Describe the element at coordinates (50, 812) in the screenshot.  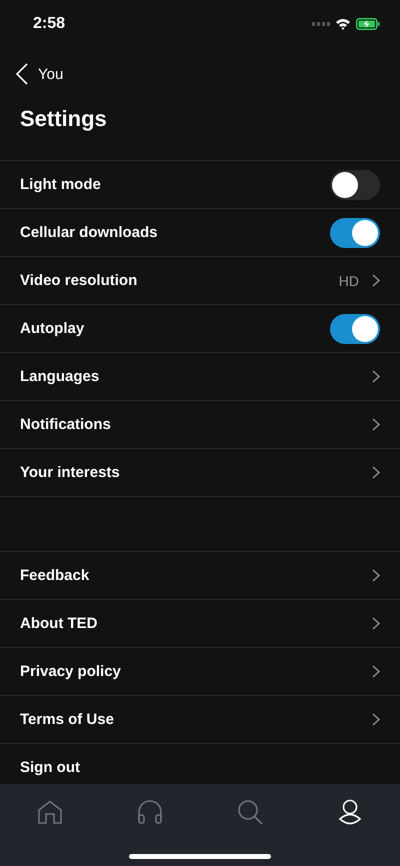
I see `home-icon` at that location.